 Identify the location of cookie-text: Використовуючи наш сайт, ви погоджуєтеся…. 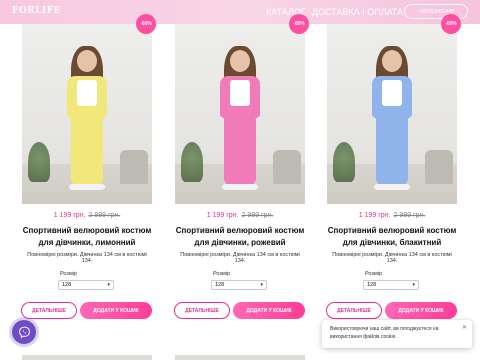
(384, 333).